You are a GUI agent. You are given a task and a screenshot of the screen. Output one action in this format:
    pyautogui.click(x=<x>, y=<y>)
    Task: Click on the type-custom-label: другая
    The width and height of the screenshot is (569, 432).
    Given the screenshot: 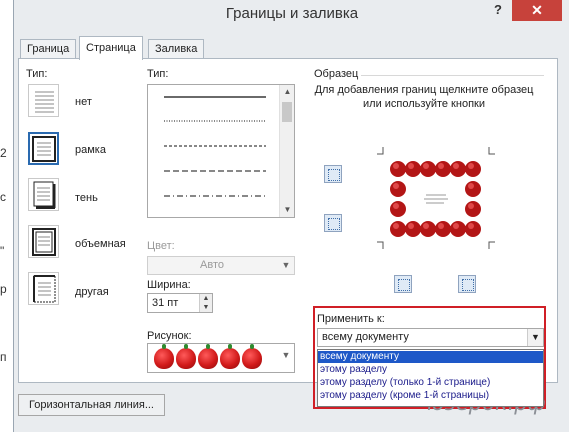 What is the action you would take?
    pyautogui.click(x=92, y=292)
    